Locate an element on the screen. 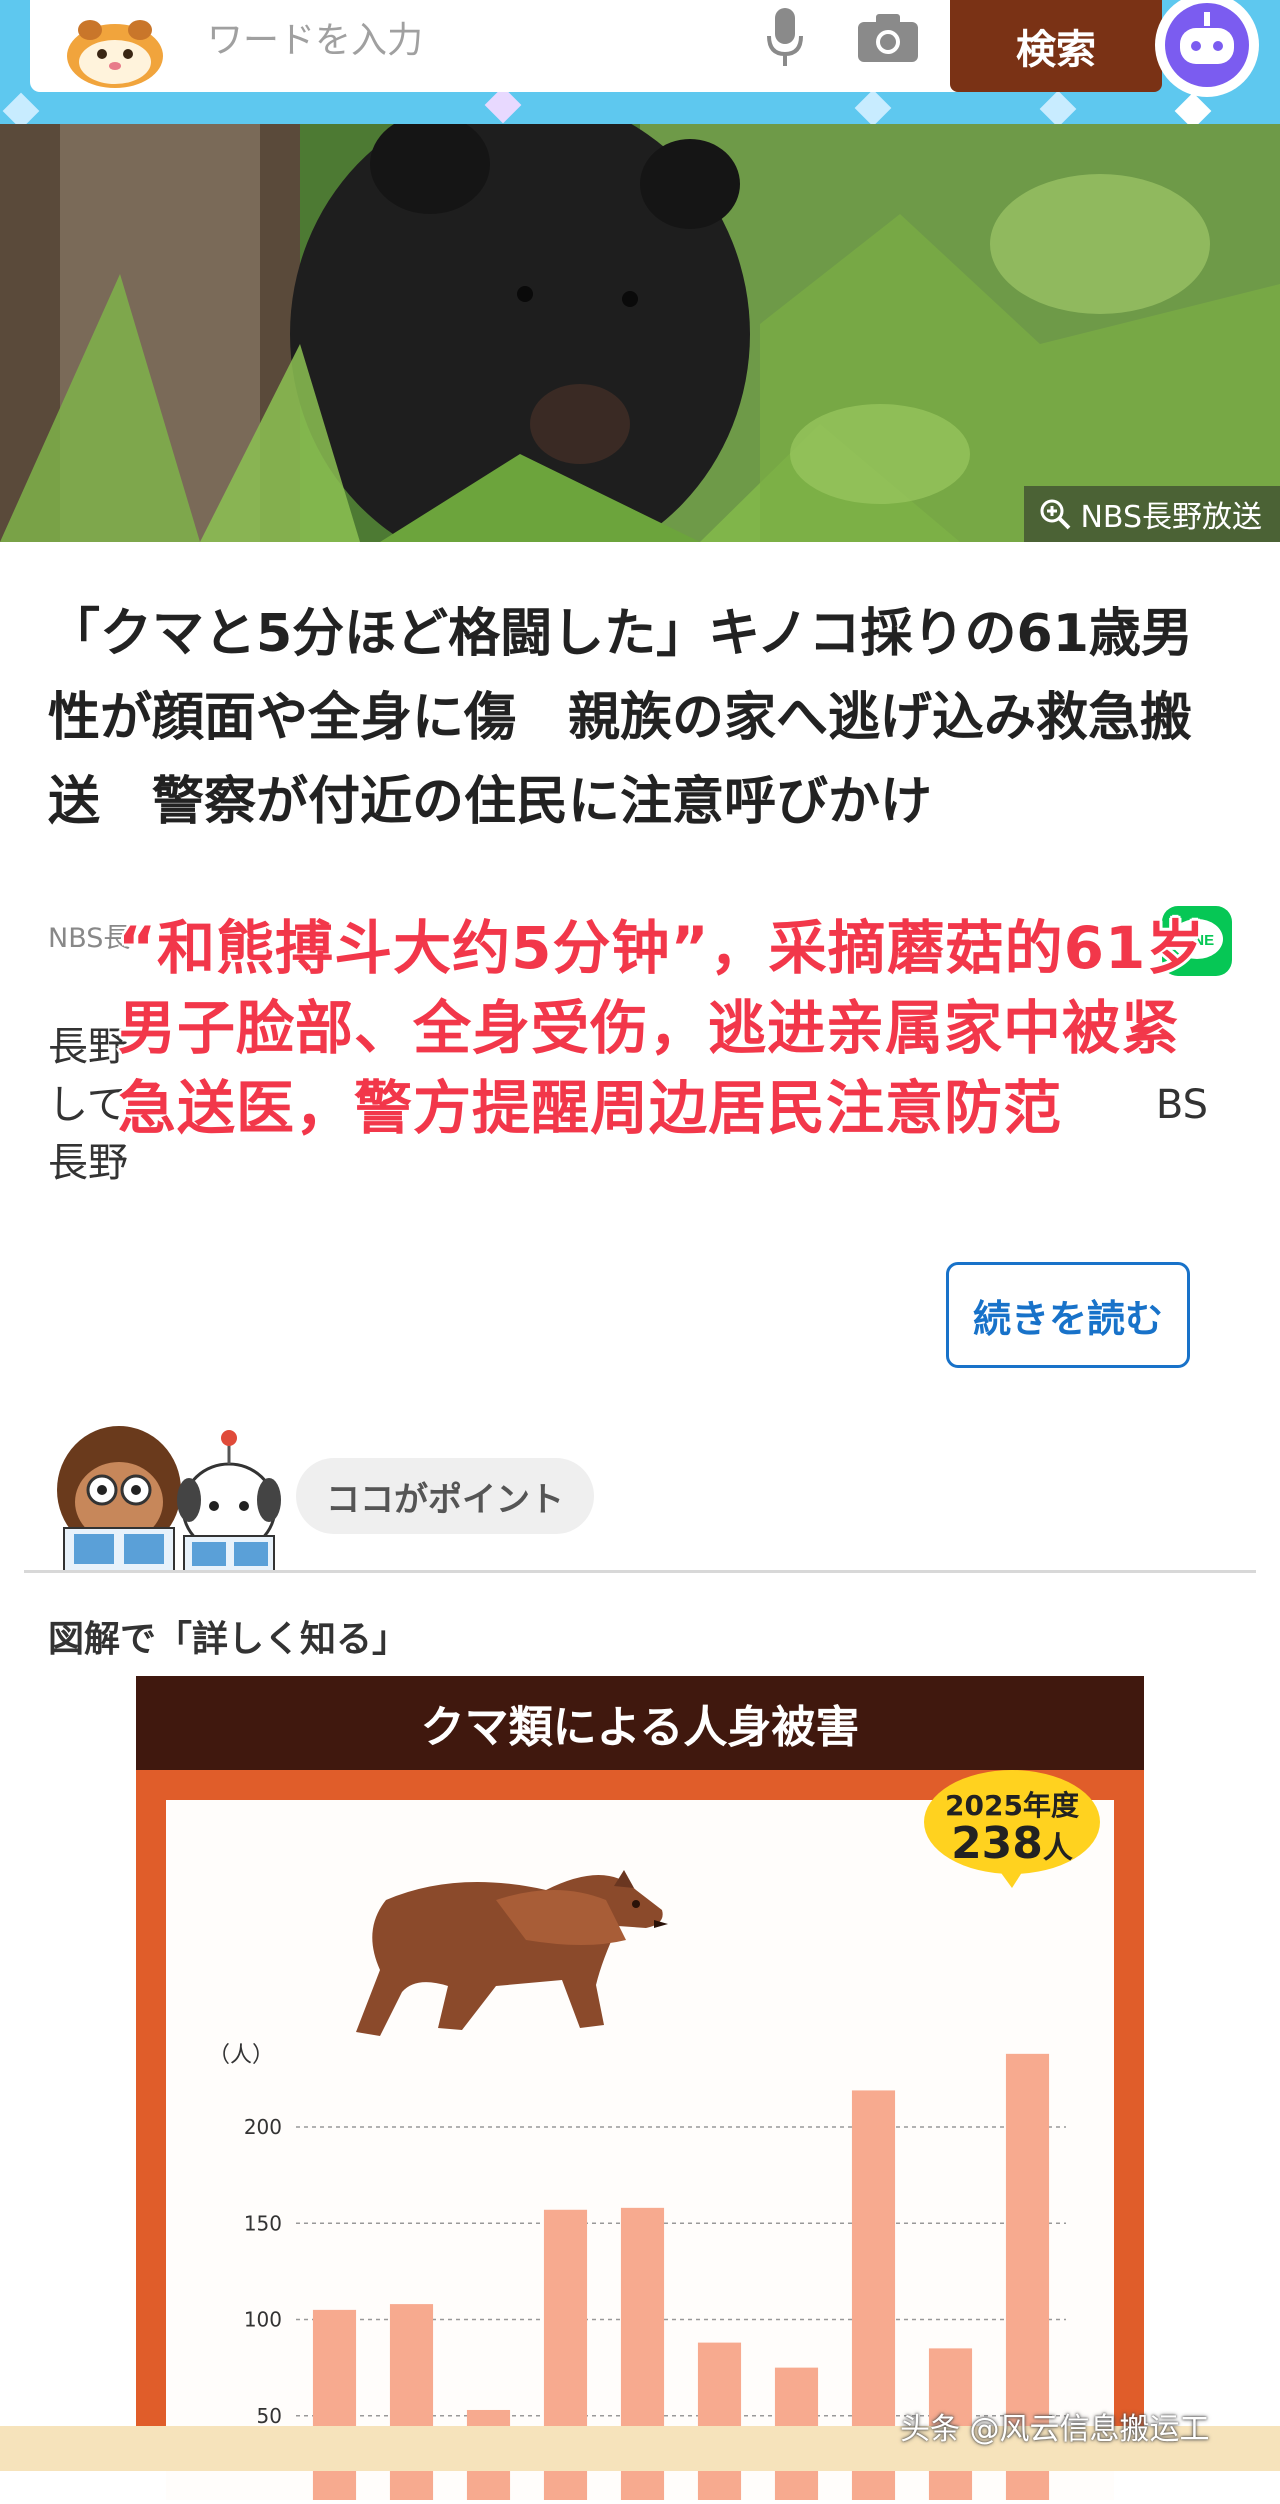 The image size is (1280, 2504). camera-icon is located at coordinates (888, 38).